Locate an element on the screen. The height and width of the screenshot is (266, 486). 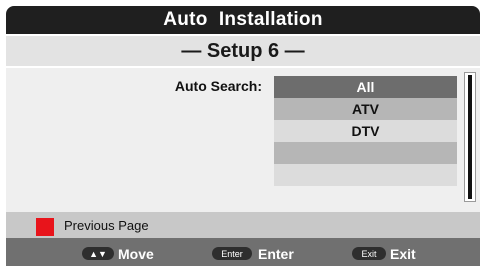
option-dtv: DTV is located at coordinates (365, 131).